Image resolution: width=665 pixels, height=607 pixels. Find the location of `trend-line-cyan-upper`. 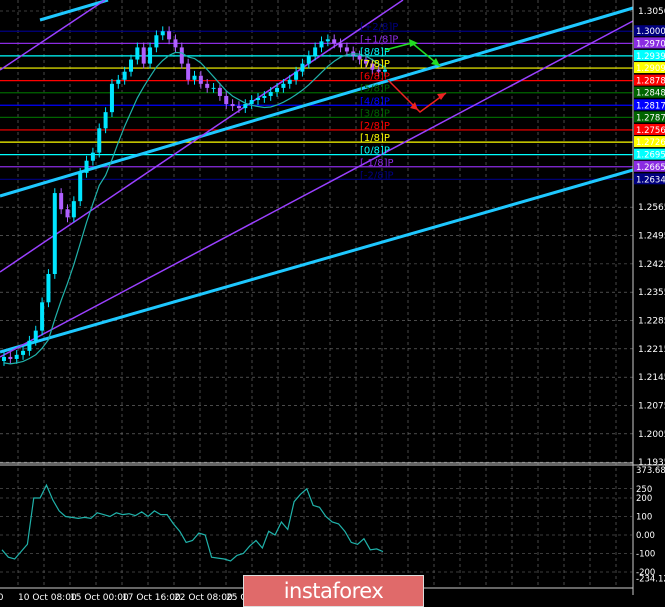

trend-line-cyan-upper is located at coordinates (74, 11).